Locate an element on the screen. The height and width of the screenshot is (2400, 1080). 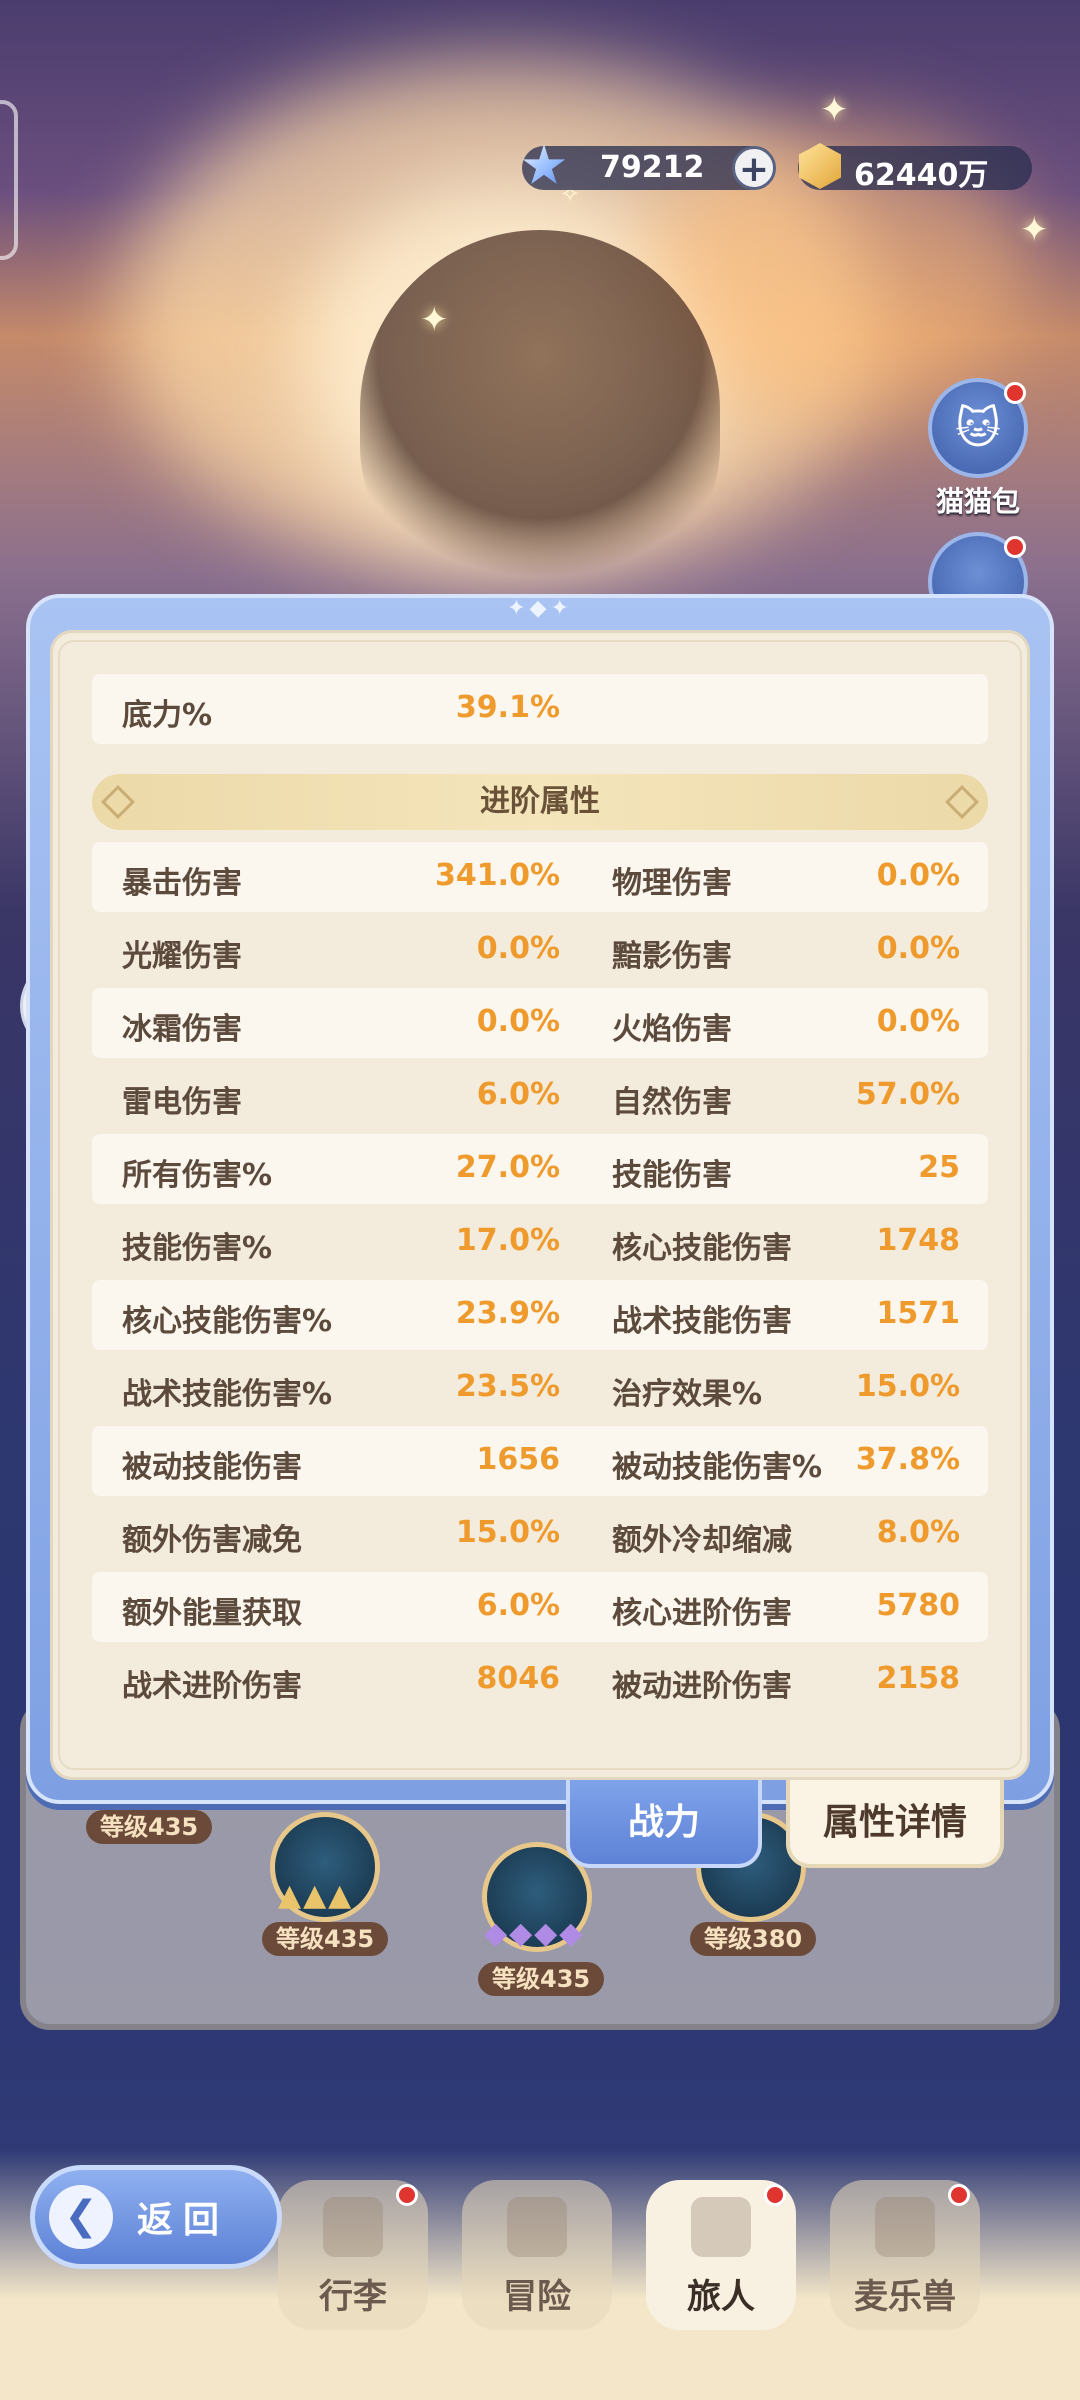
section-title: 进阶属性 is located at coordinates (540, 801).